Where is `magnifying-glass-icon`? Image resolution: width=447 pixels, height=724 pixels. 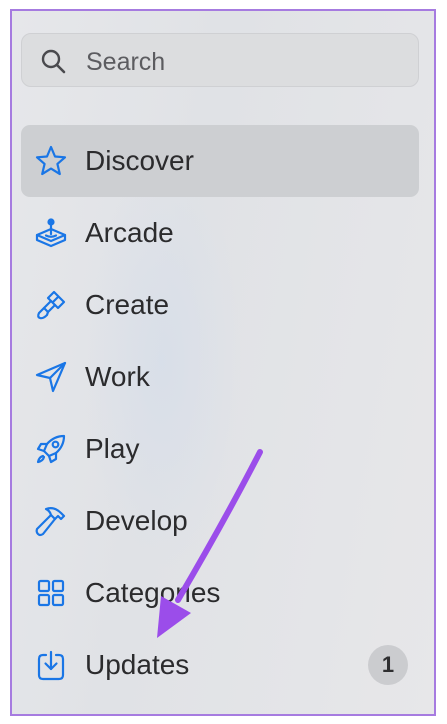 magnifying-glass-icon is located at coordinates (53, 61).